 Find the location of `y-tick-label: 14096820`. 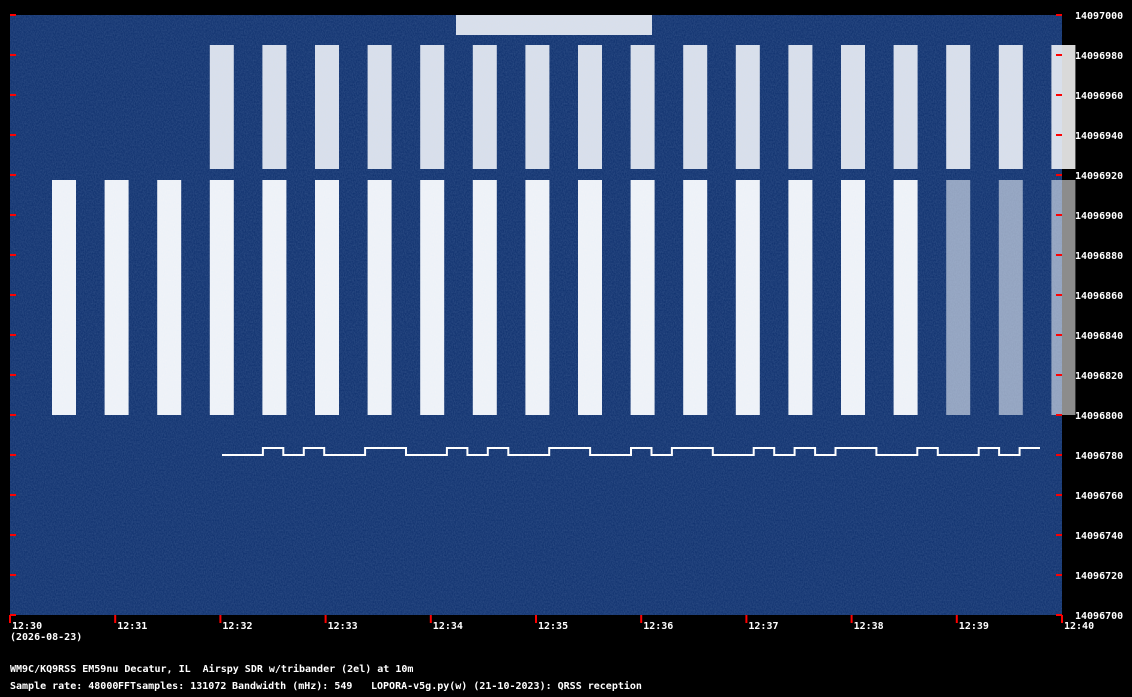

y-tick-label: 14096820 is located at coordinates (1099, 376).